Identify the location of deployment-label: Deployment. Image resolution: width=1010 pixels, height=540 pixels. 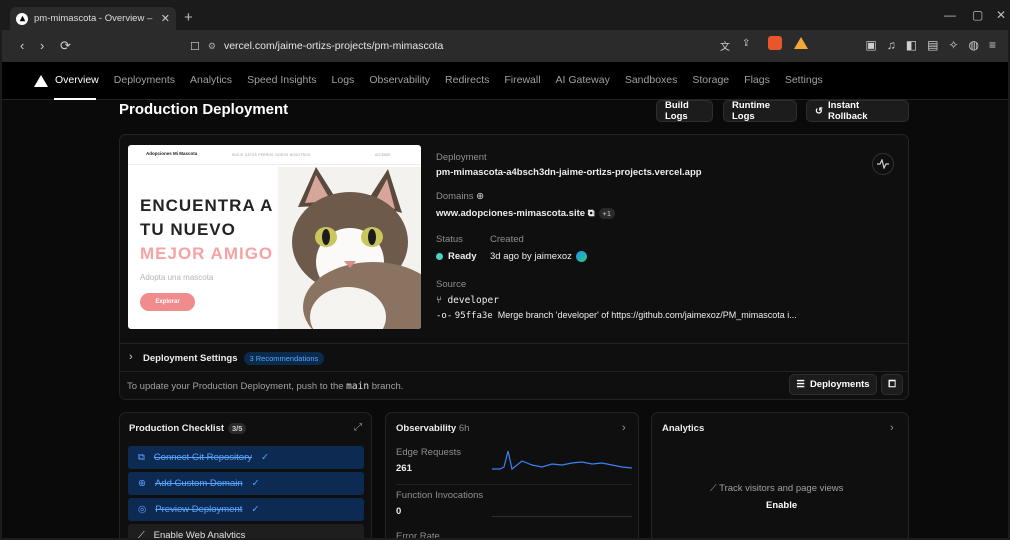
(461, 157).